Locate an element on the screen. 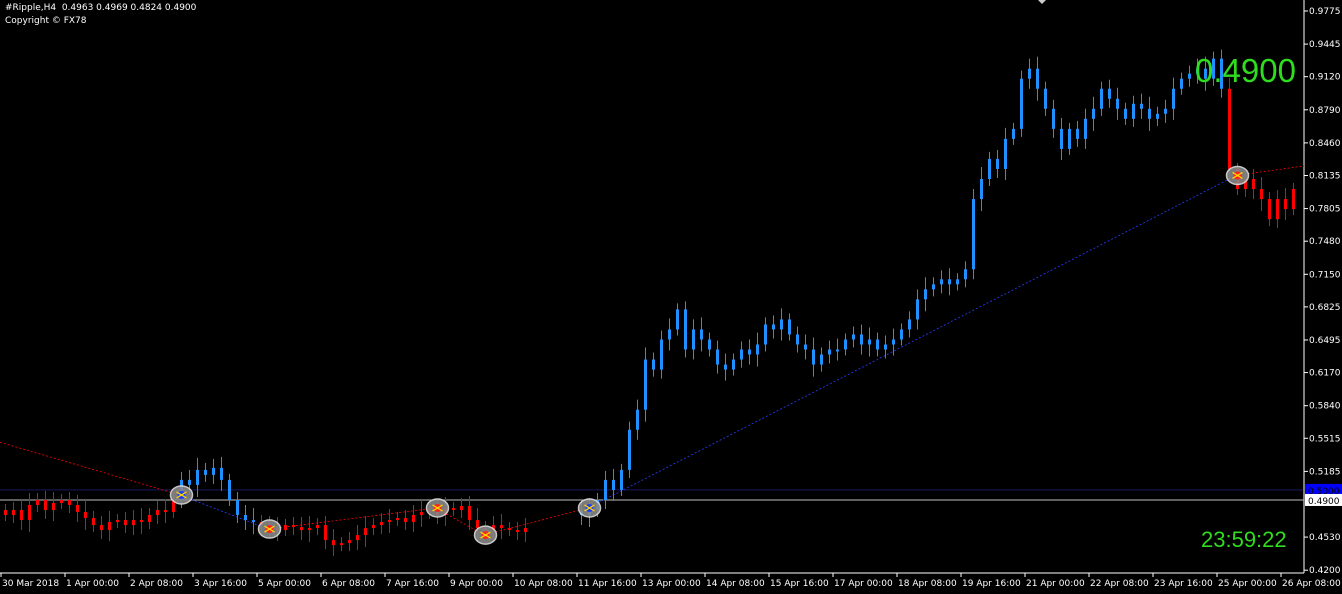 The height and width of the screenshot is (594, 1342). trend-line-segment is located at coordinates (536, 521).